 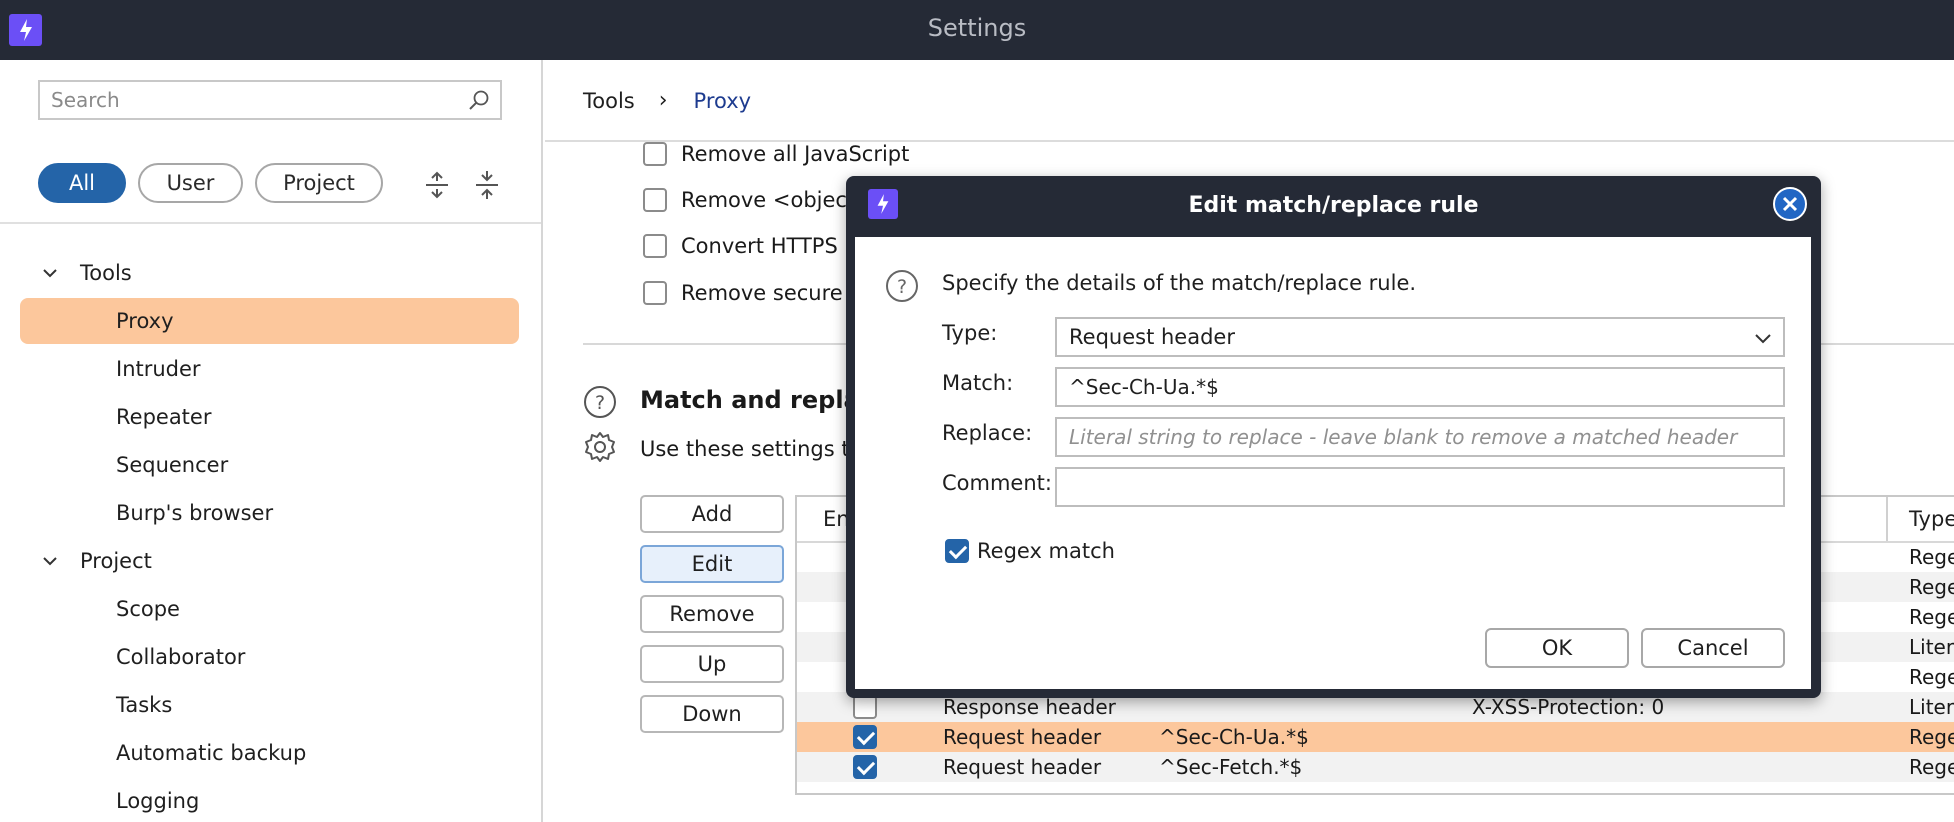 What do you see at coordinates (269, 513) in the screenshot?
I see `sidebar-item-burps-browser: Burp's browser` at bounding box center [269, 513].